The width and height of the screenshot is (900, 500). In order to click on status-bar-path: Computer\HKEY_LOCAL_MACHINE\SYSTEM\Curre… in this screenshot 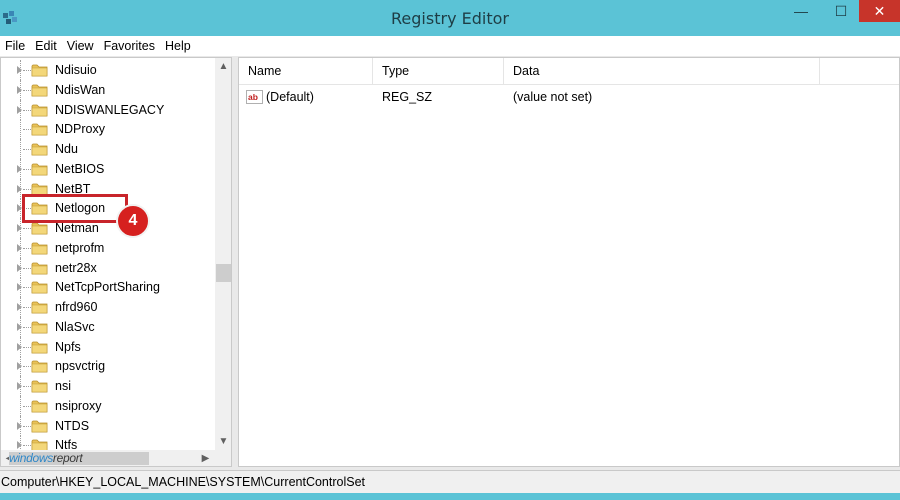, I will do `click(450, 481)`.